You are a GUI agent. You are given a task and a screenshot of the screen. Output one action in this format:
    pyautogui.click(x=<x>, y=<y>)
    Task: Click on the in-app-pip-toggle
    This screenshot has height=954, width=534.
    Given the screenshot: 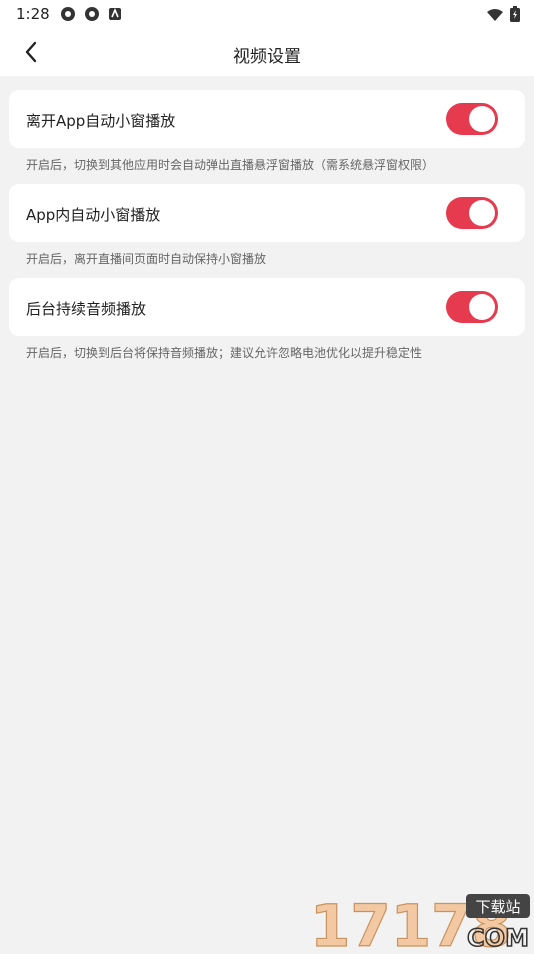 What is the action you would take?
    pyautogui.click(x=472, y=213)
    